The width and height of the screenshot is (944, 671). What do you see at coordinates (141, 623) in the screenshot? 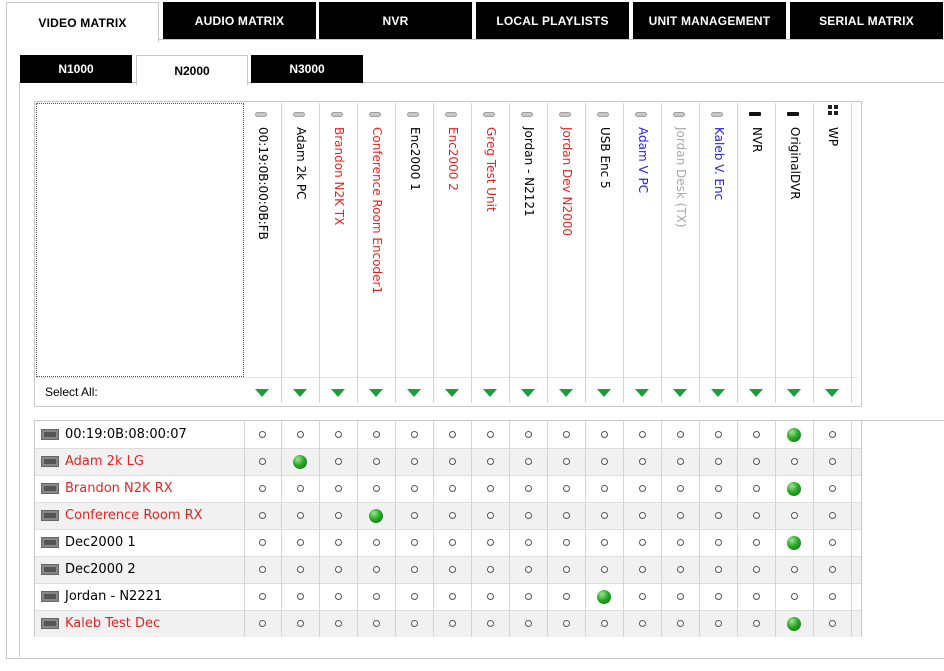
I see `row-label: Kaleb Test Dec` at bounding box center [141, 623].